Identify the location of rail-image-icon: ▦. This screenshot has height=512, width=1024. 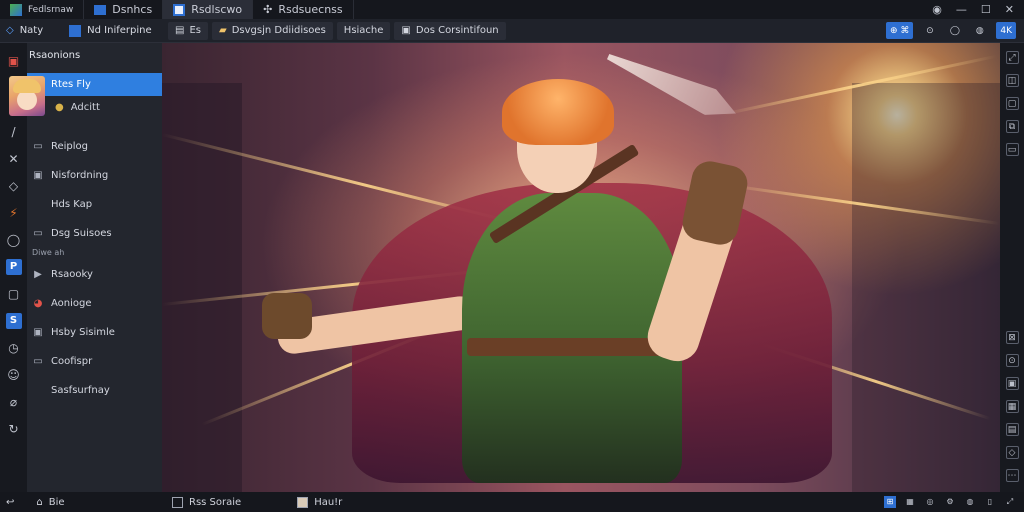
(1012, 406).